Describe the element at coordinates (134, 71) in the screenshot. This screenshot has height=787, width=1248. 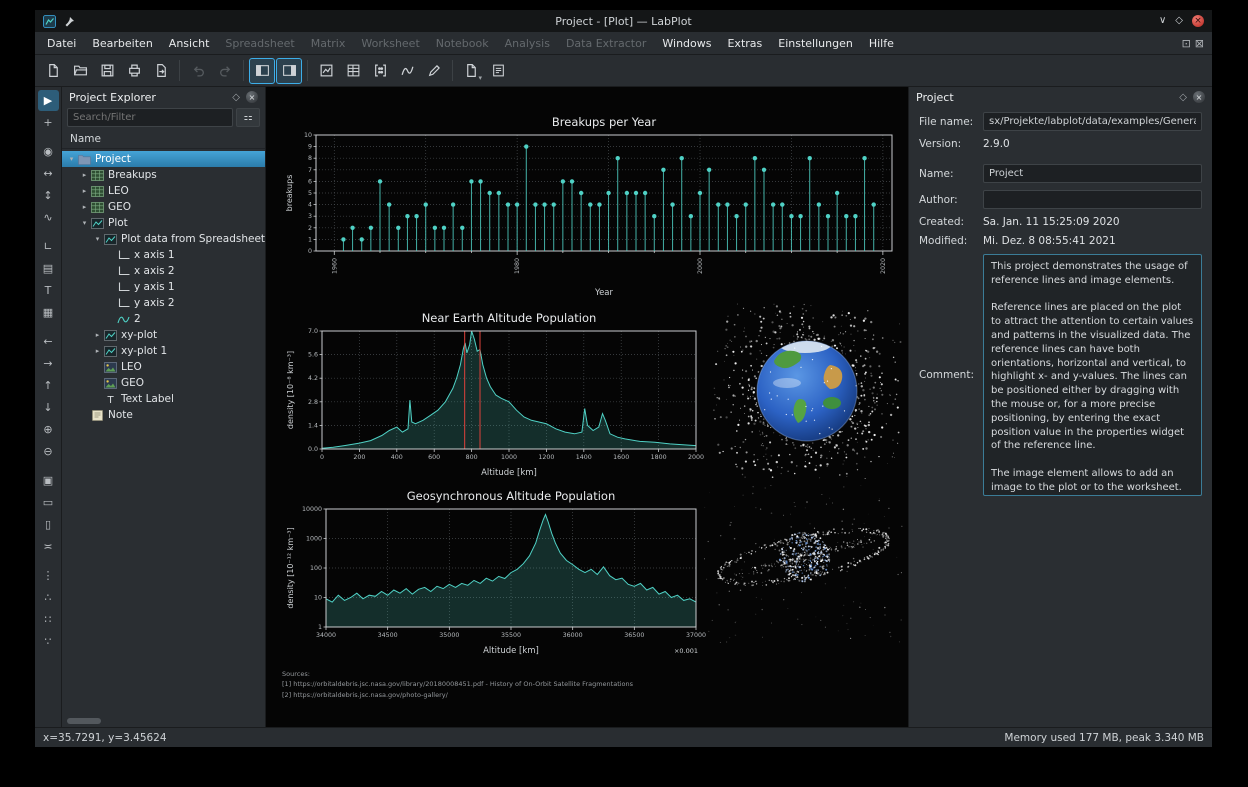
I see `print-button` at that location.